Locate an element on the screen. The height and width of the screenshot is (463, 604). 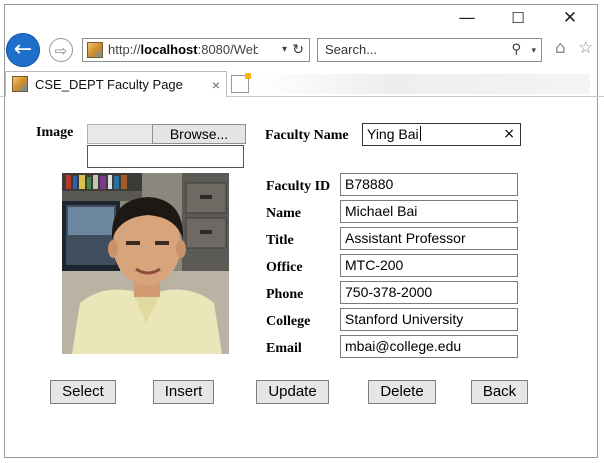
address-bar: http://localhost:8080/Web ▾ ↻ is located at coordinates (196, 50).